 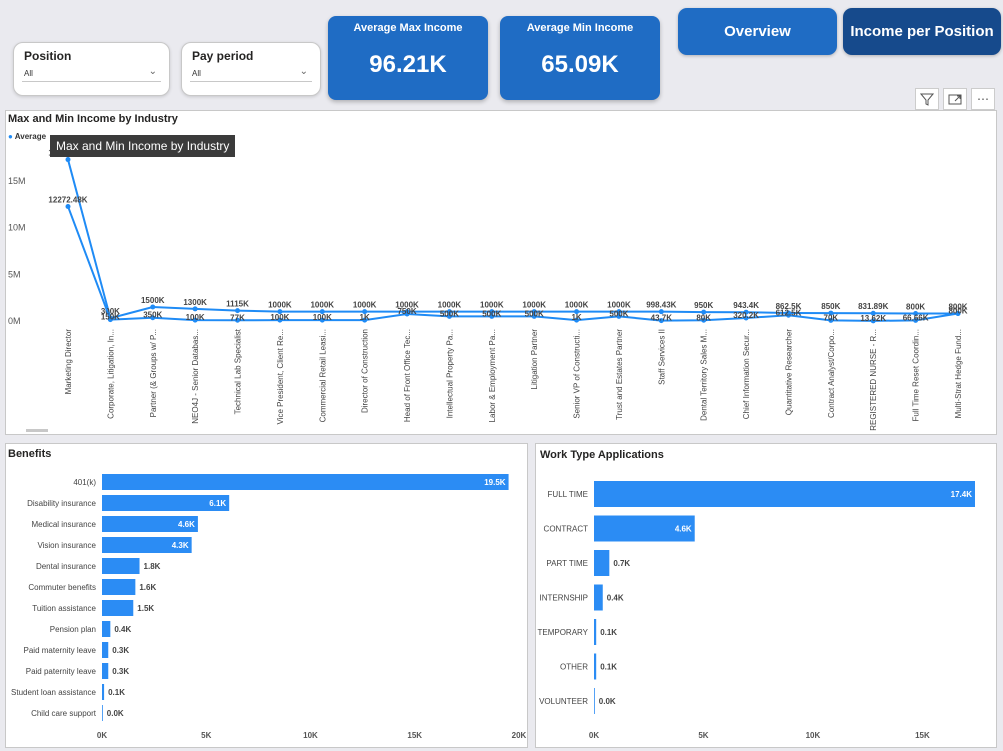 I want to click on value-label: 17.4K, so click(x=962, y=494).